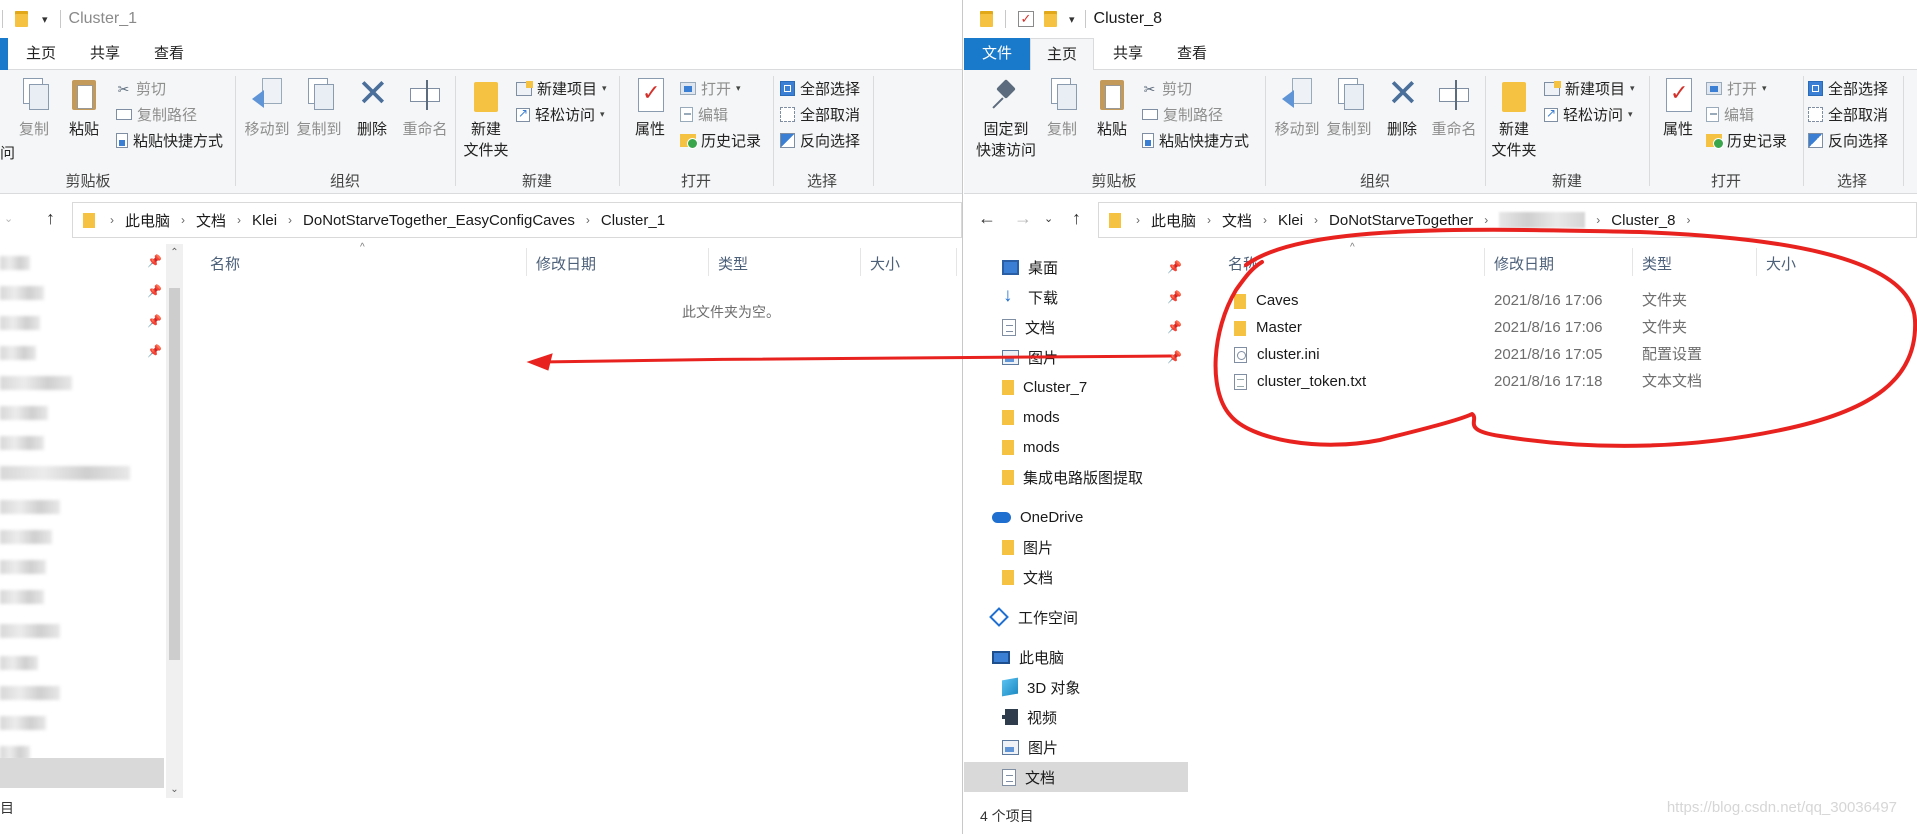 The width and height of the screenshot is (1917, 834). Describe the element at coordinates (4, 54) in the screenshot. I see `tab-file` at that location.